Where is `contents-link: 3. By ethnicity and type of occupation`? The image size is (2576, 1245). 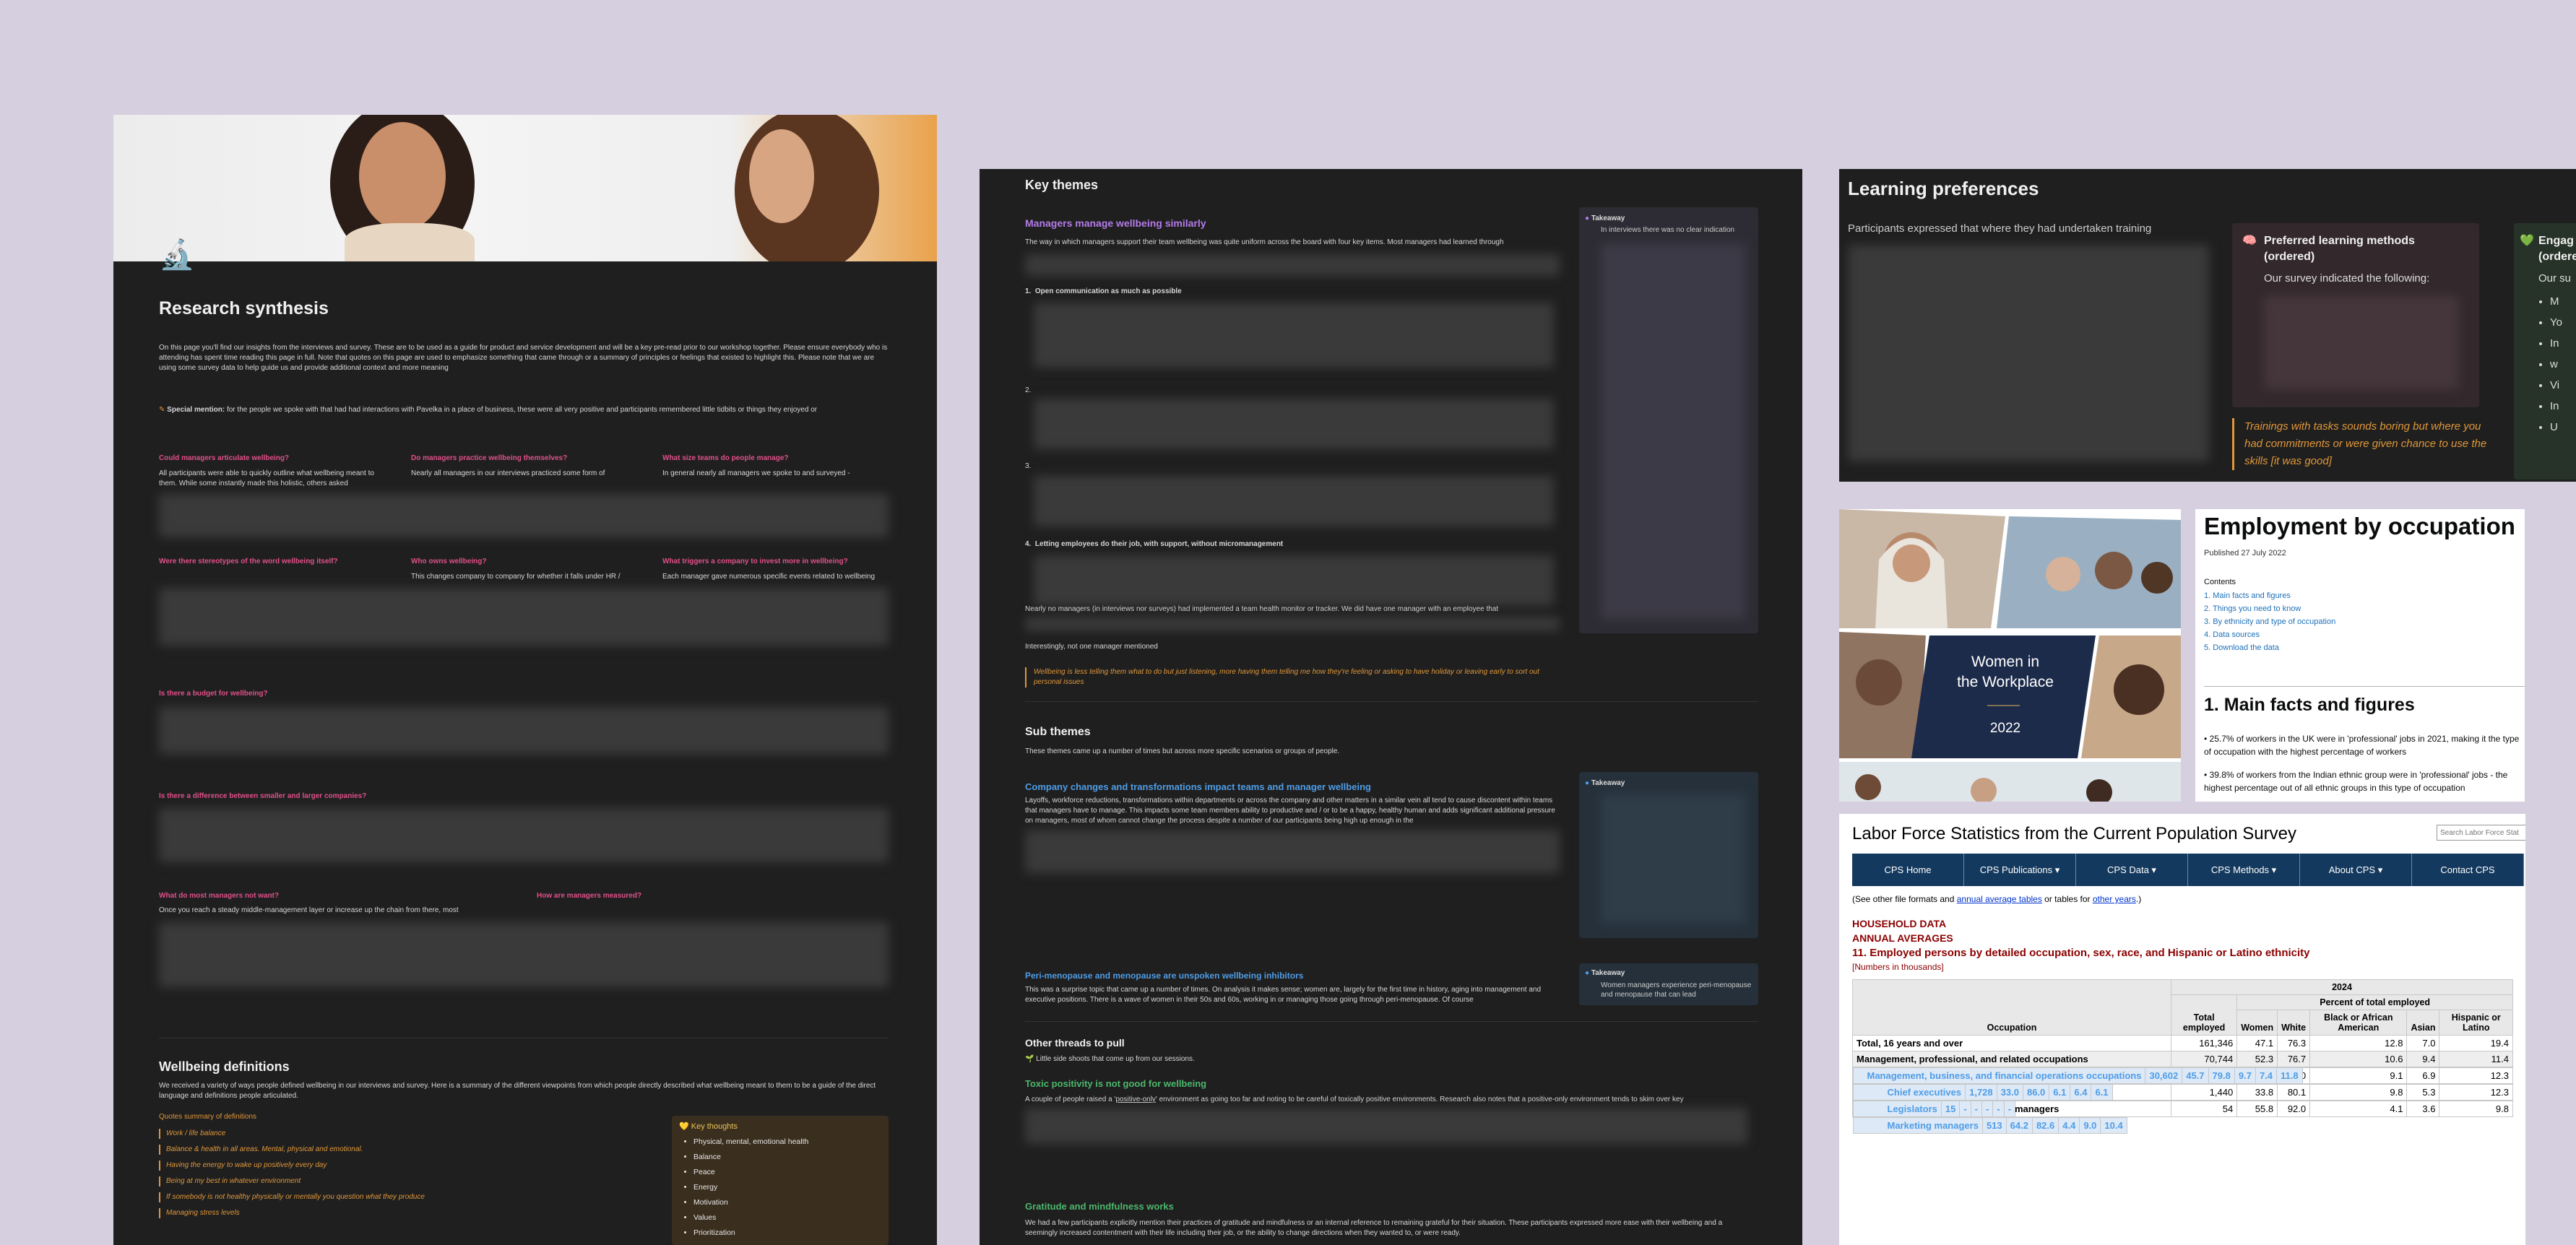 contents-link: 3. By ethnicity and type of occupation is located at coordinates (2269, 621).